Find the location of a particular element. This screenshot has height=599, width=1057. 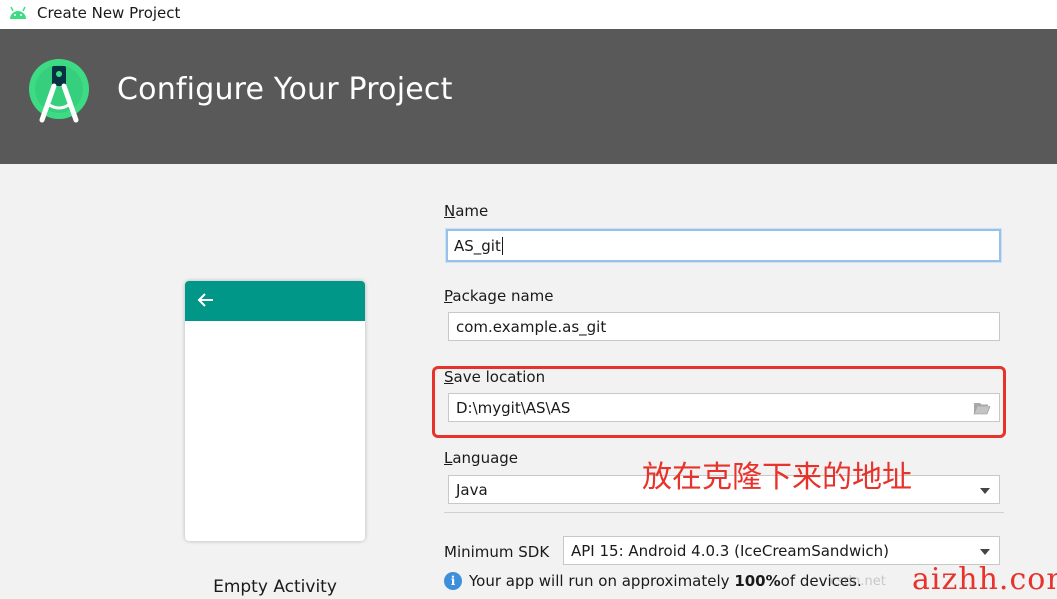

annotation-text: 放在克隆下来的地址 is located at coordinates (777, 477).